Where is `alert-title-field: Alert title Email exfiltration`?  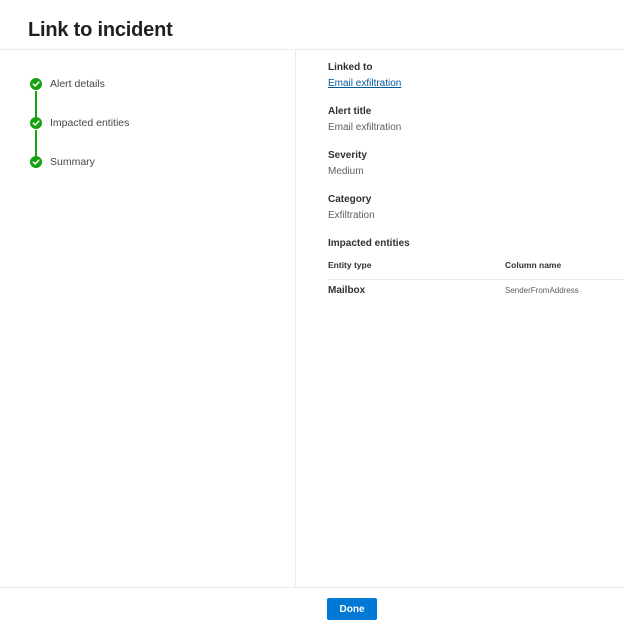 alert-title-field: Alert title Email exfiltration is located at coordinates (364, 119).